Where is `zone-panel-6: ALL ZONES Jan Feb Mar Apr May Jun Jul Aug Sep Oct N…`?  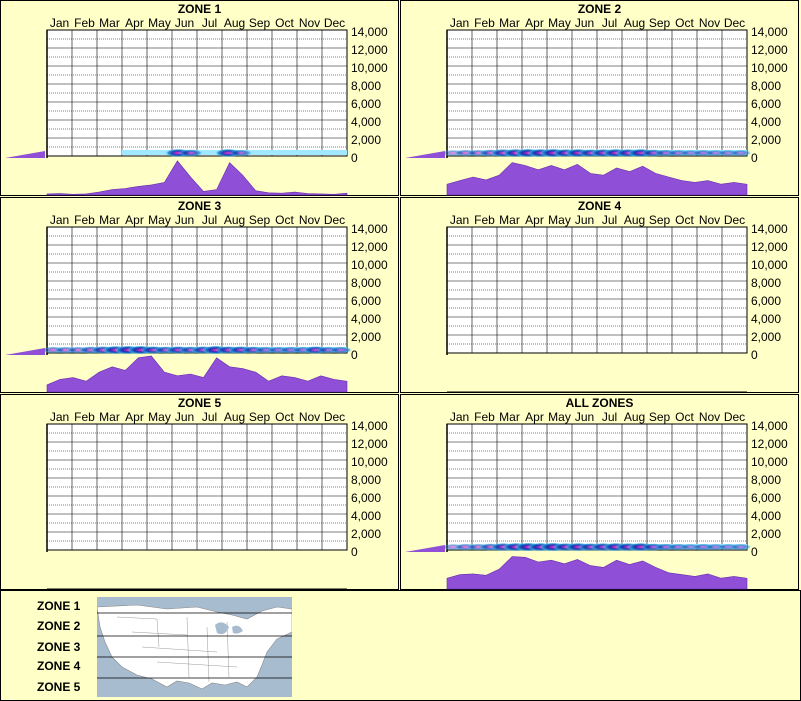
zone-panel-6: ALL ZONES Jan Feb Mar Apr May Jun Jul Aug Sep Oct N… is located at coordinates (599, 492).